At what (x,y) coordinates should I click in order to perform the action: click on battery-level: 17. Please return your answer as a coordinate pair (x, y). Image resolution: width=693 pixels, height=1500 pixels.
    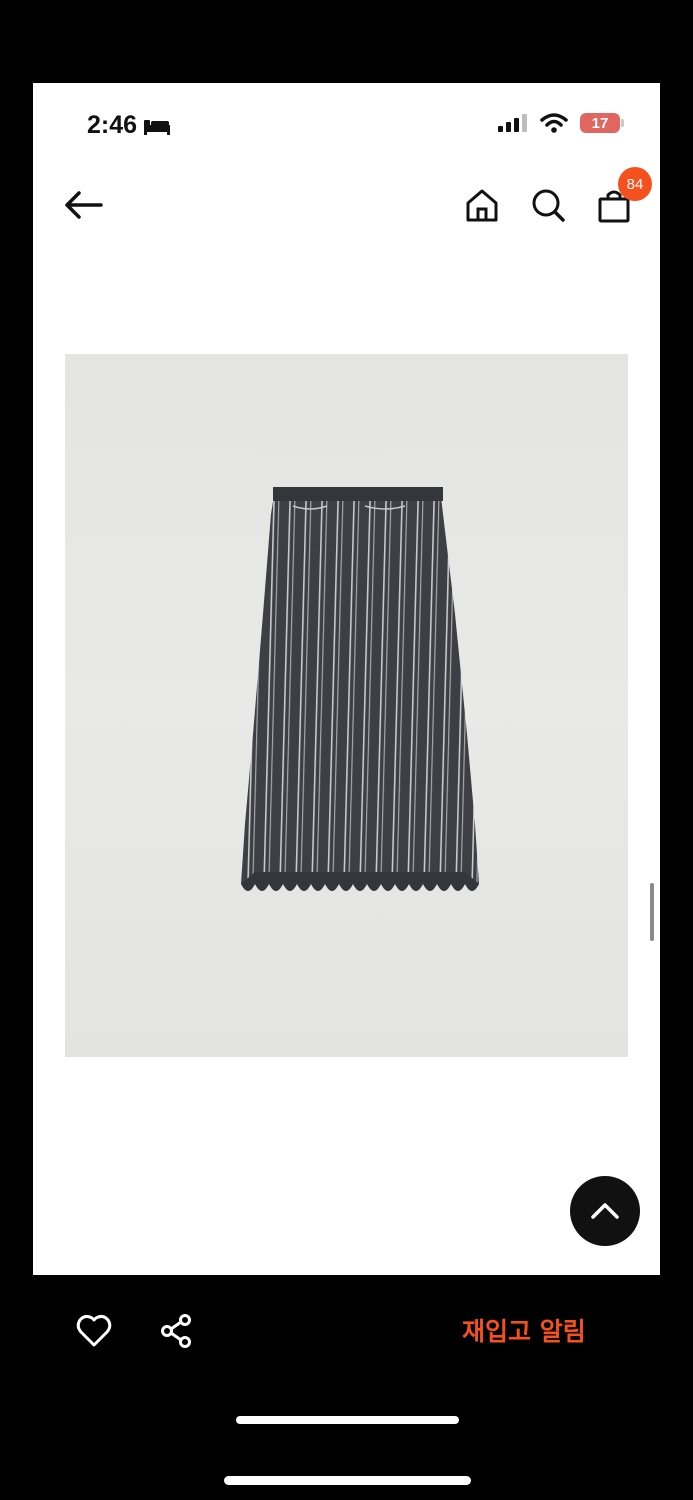
    Looking at the image, I should click on (600, 123).